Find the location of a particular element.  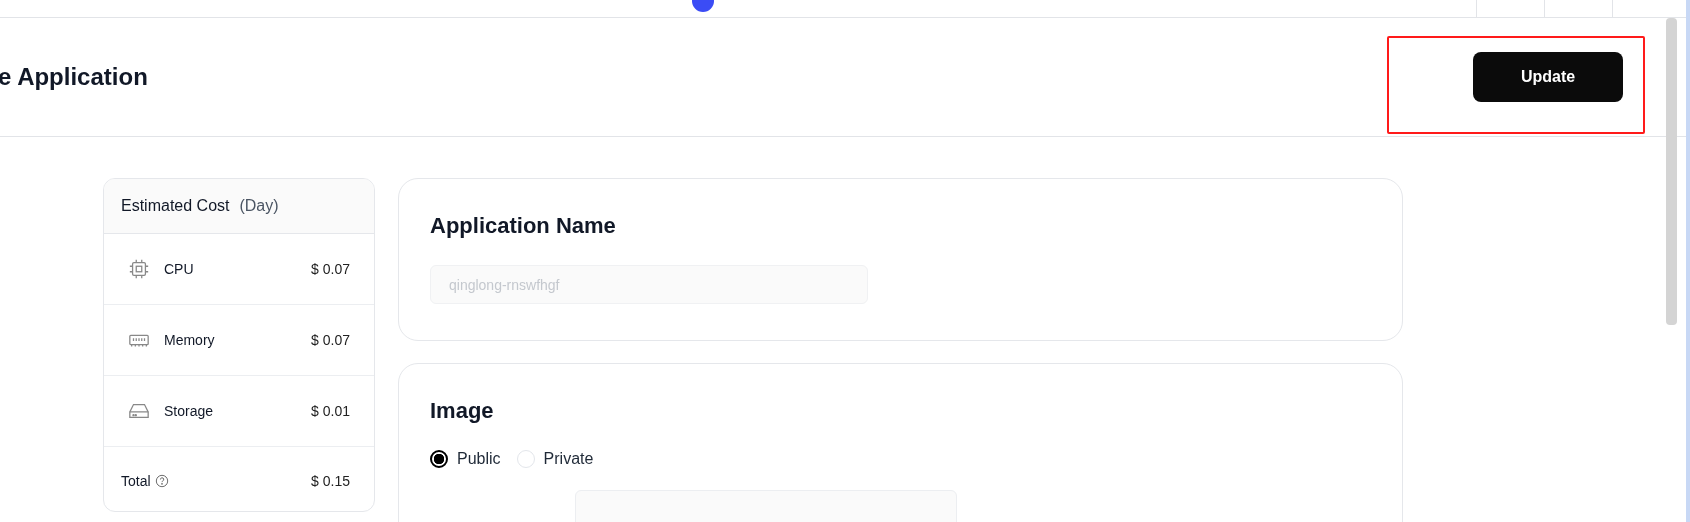

chip-icon is located at coordinates (139, 269).